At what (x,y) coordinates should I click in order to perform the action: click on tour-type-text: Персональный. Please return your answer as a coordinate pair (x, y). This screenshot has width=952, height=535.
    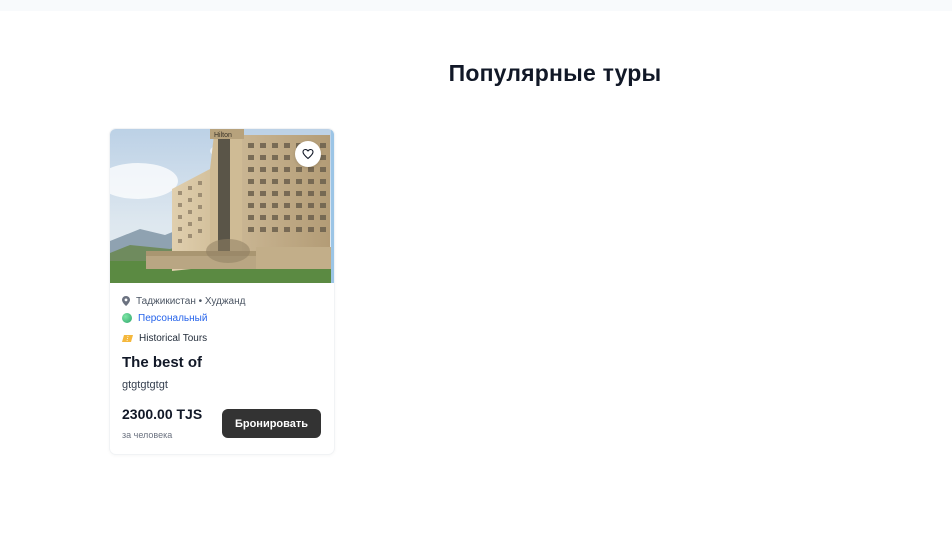
    Looking at the image, I should click on (173, 318).